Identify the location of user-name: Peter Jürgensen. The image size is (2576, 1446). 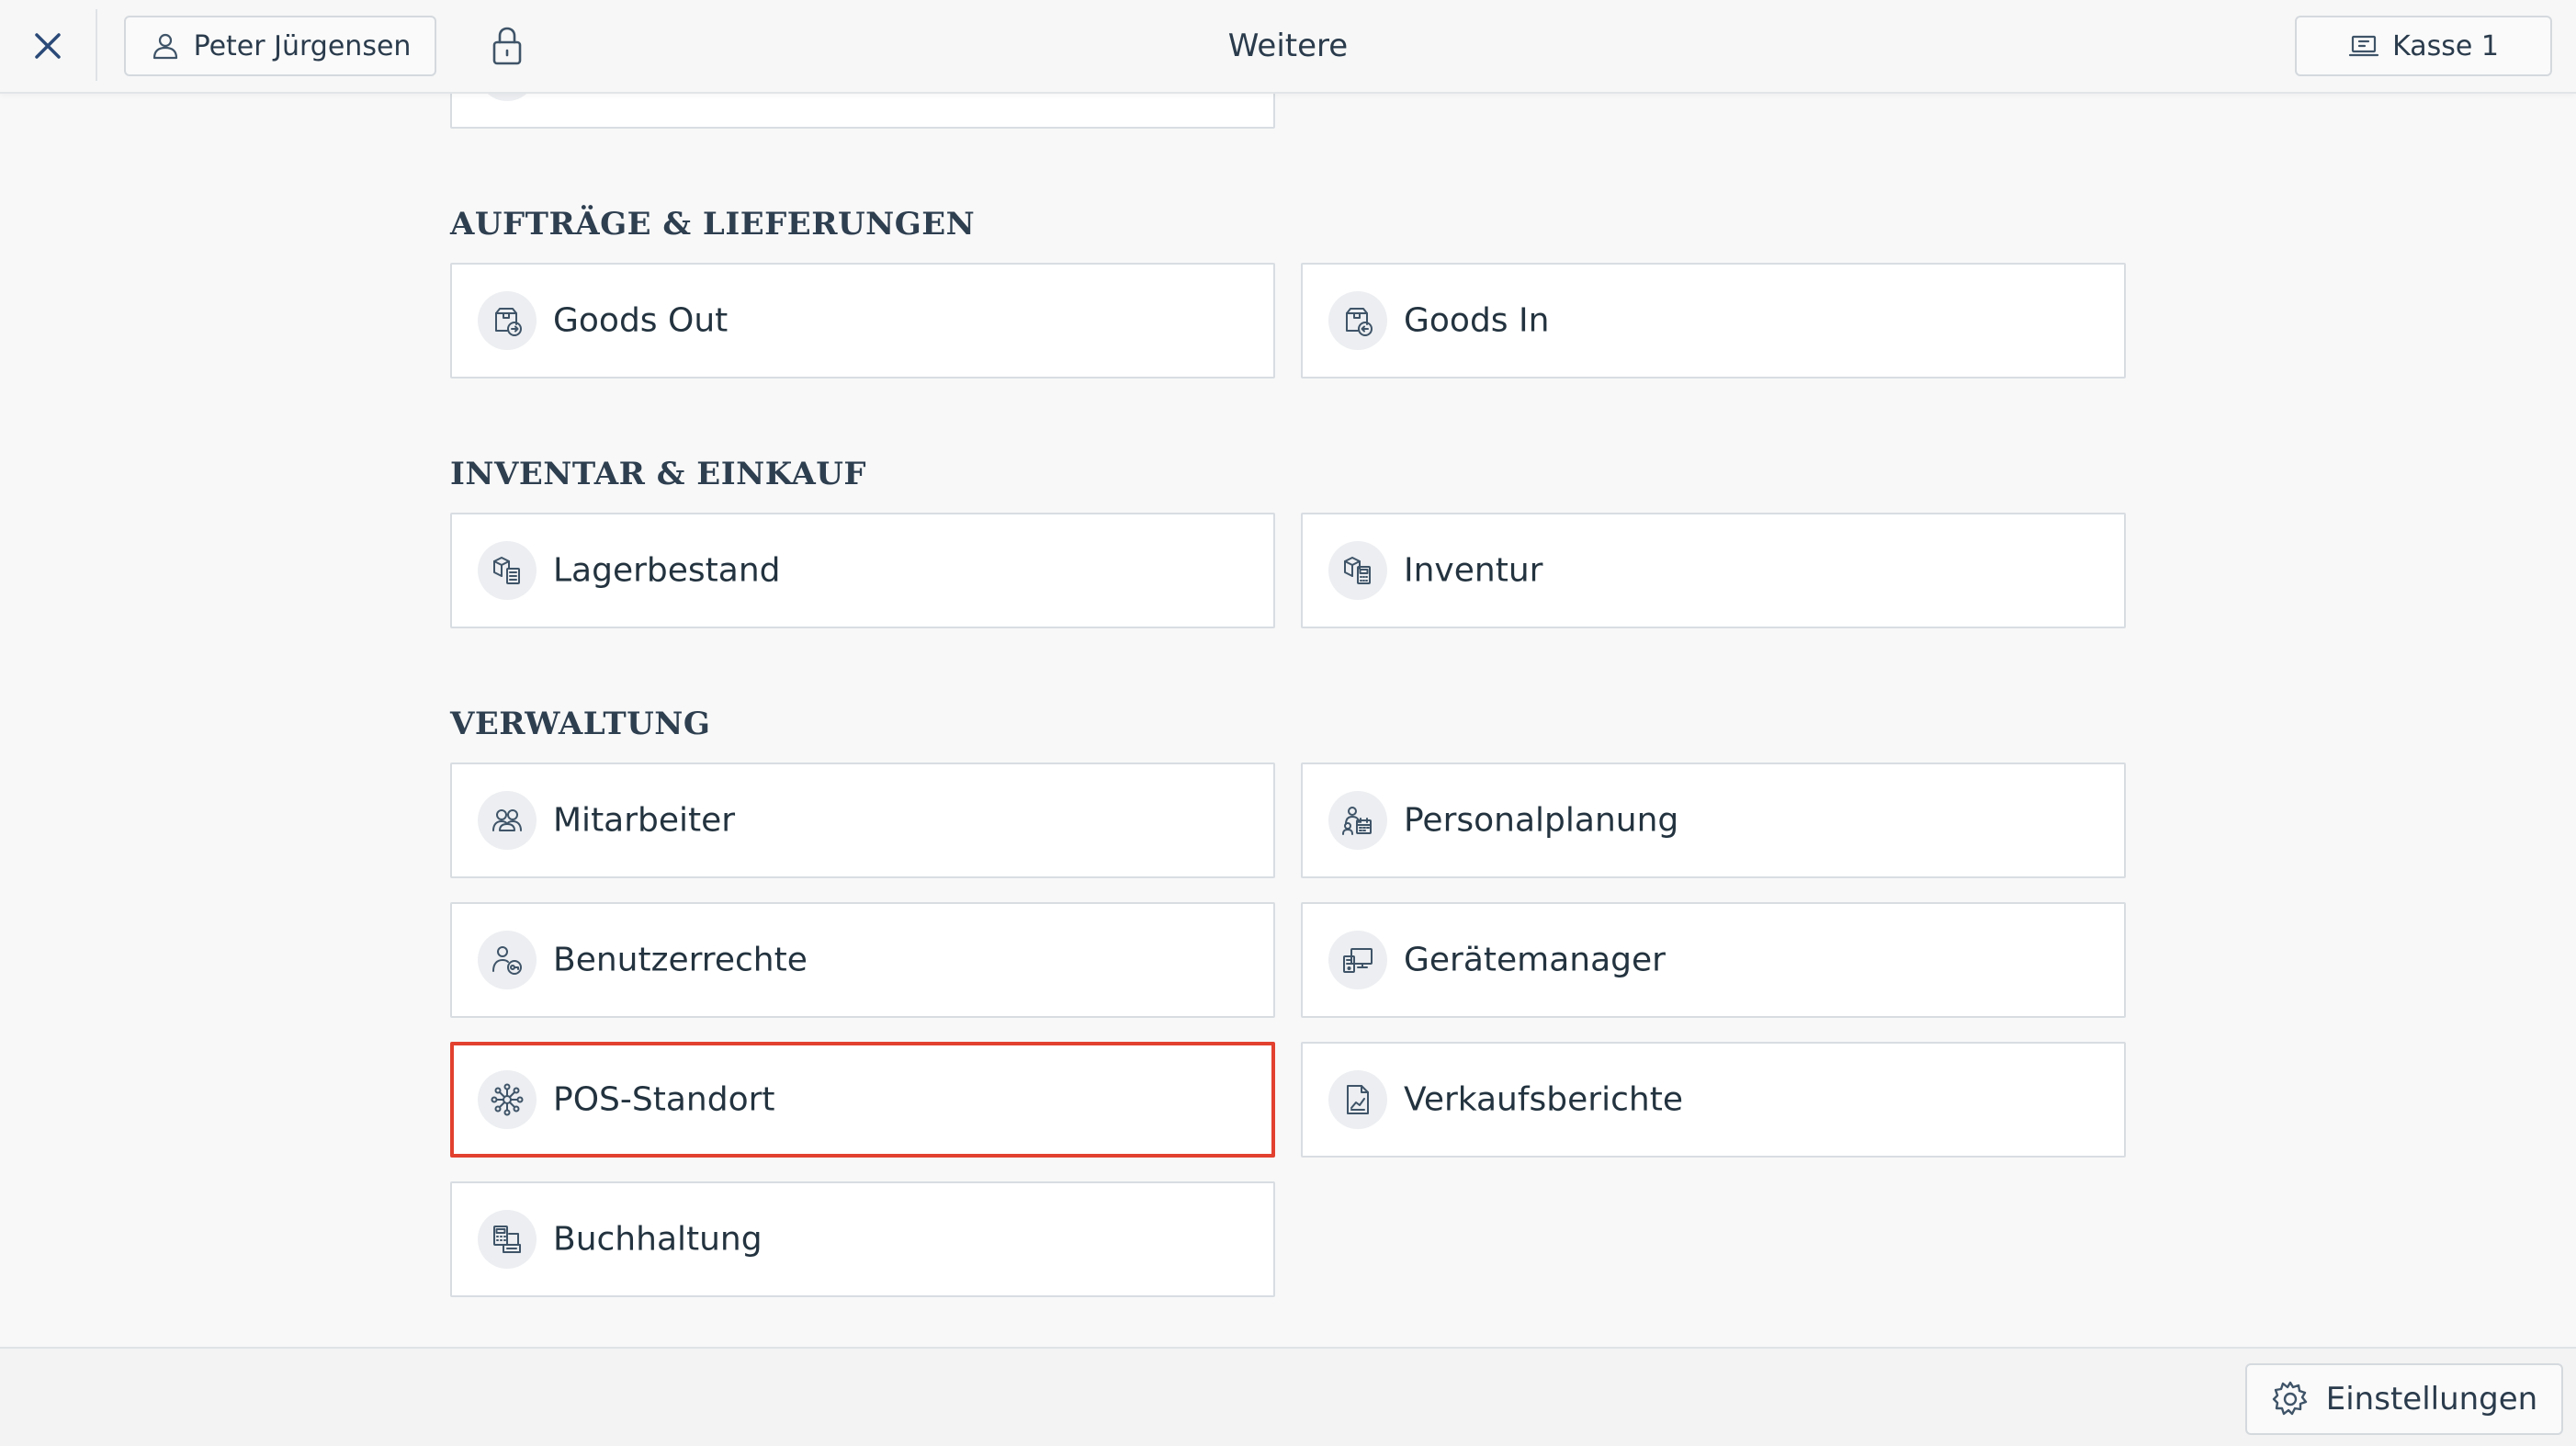
(302, 45).